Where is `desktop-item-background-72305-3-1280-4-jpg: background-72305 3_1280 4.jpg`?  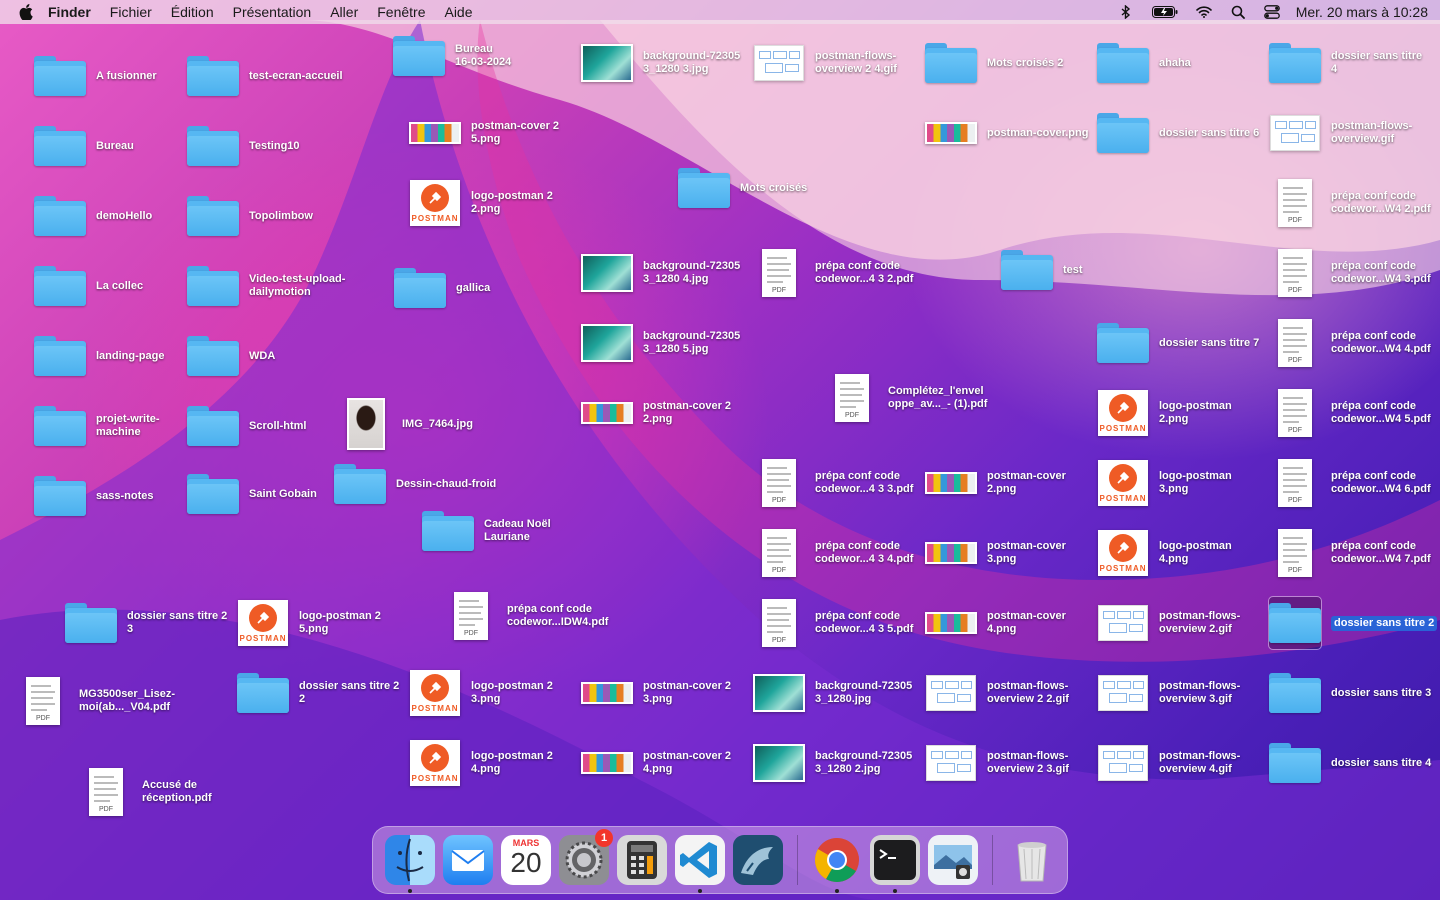
desktop-item-background-72305-3-1280-4-jpg: background-72305 3_1280 4.jpg is located at coordinates (660, 273).